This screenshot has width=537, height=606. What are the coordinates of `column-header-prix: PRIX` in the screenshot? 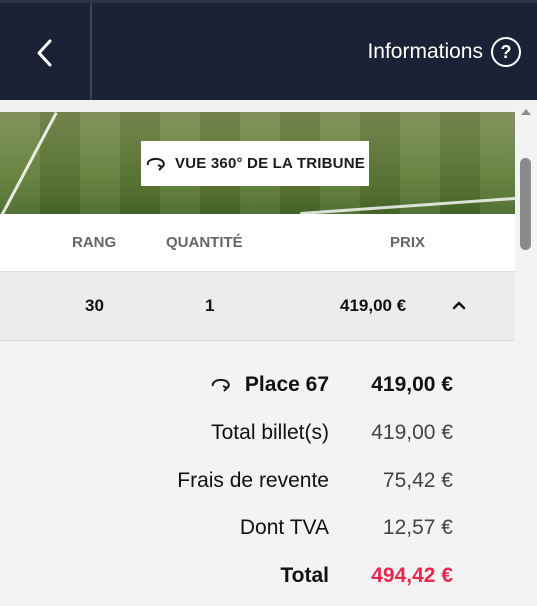 It's located at (408, 242).